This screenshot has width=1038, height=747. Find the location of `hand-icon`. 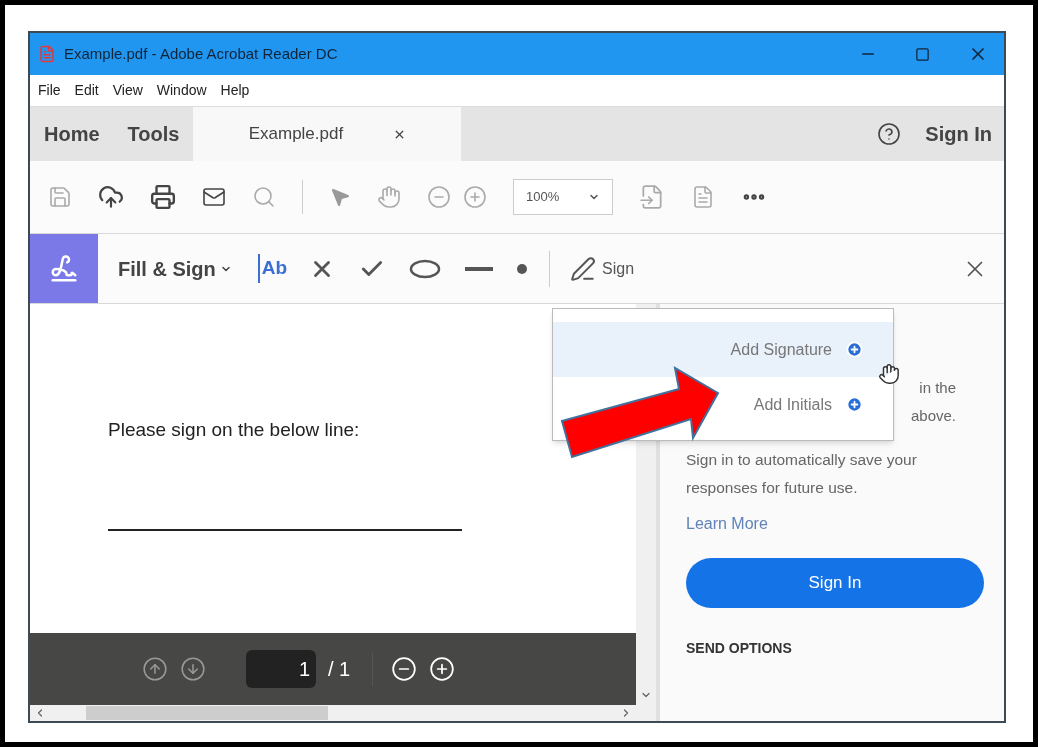

hand-icon is located at coordinates (389, 197).